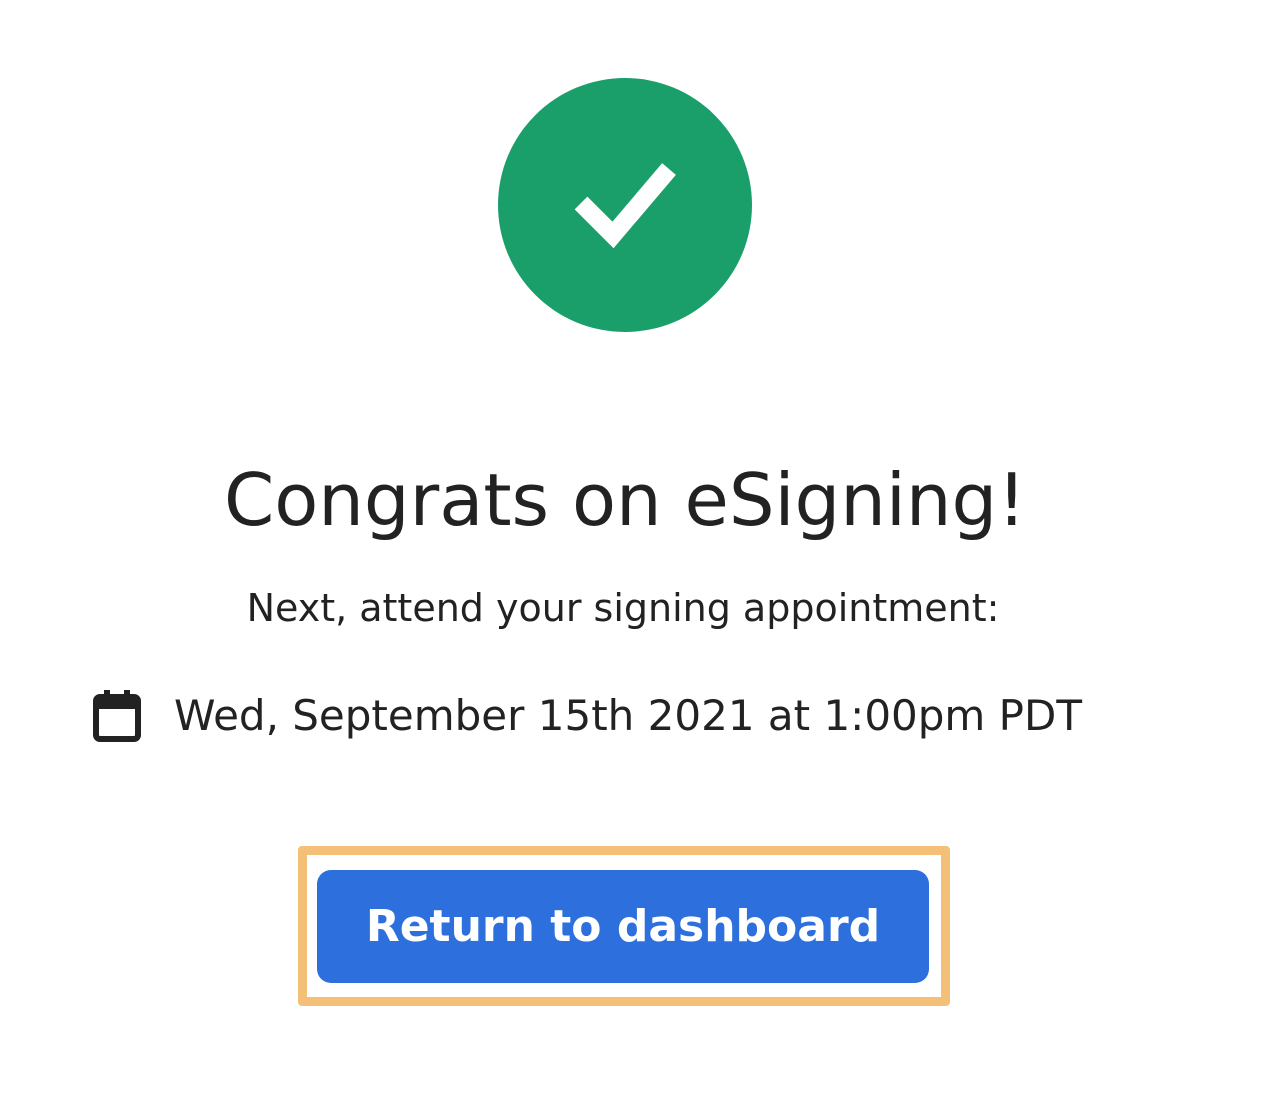  I want to click on page-title: Congrats on eSigning!, so click(625, 500).